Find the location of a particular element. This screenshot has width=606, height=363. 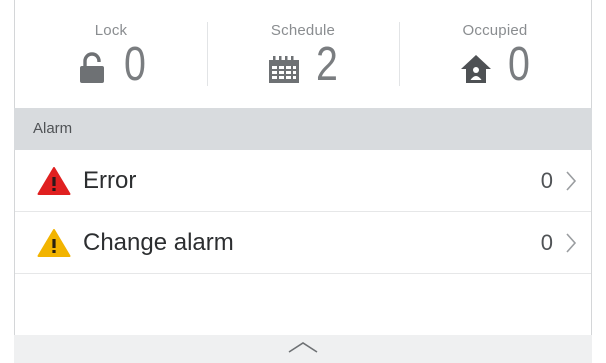

error-warning-icon is located at coordinates (54, 181).